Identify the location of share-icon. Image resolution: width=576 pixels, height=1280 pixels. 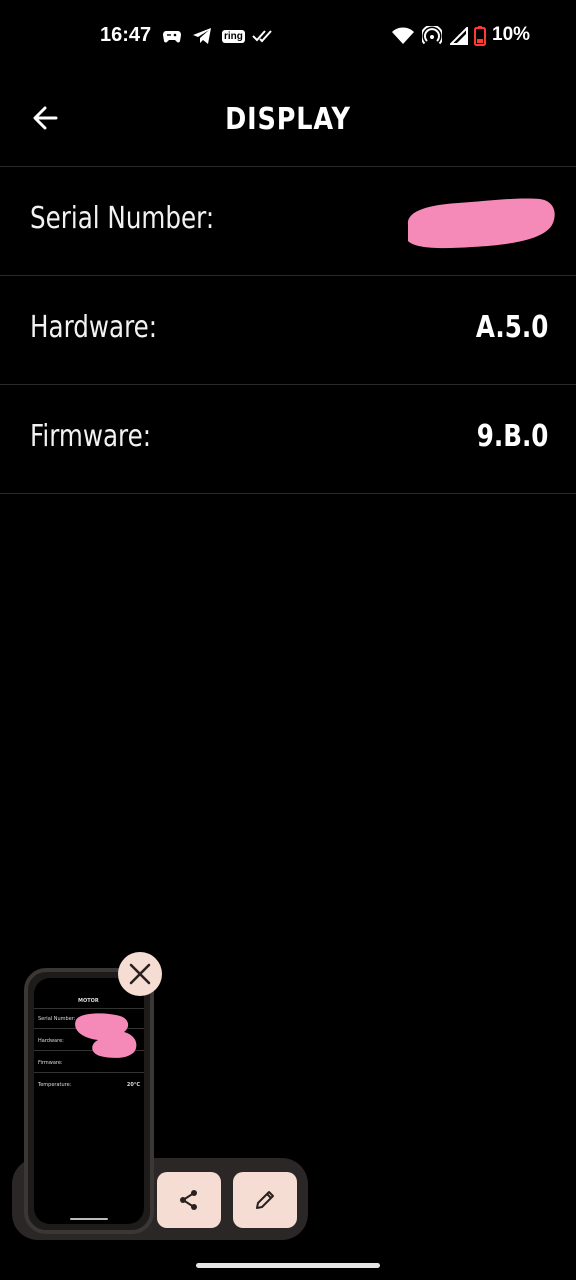
(188, 1200).